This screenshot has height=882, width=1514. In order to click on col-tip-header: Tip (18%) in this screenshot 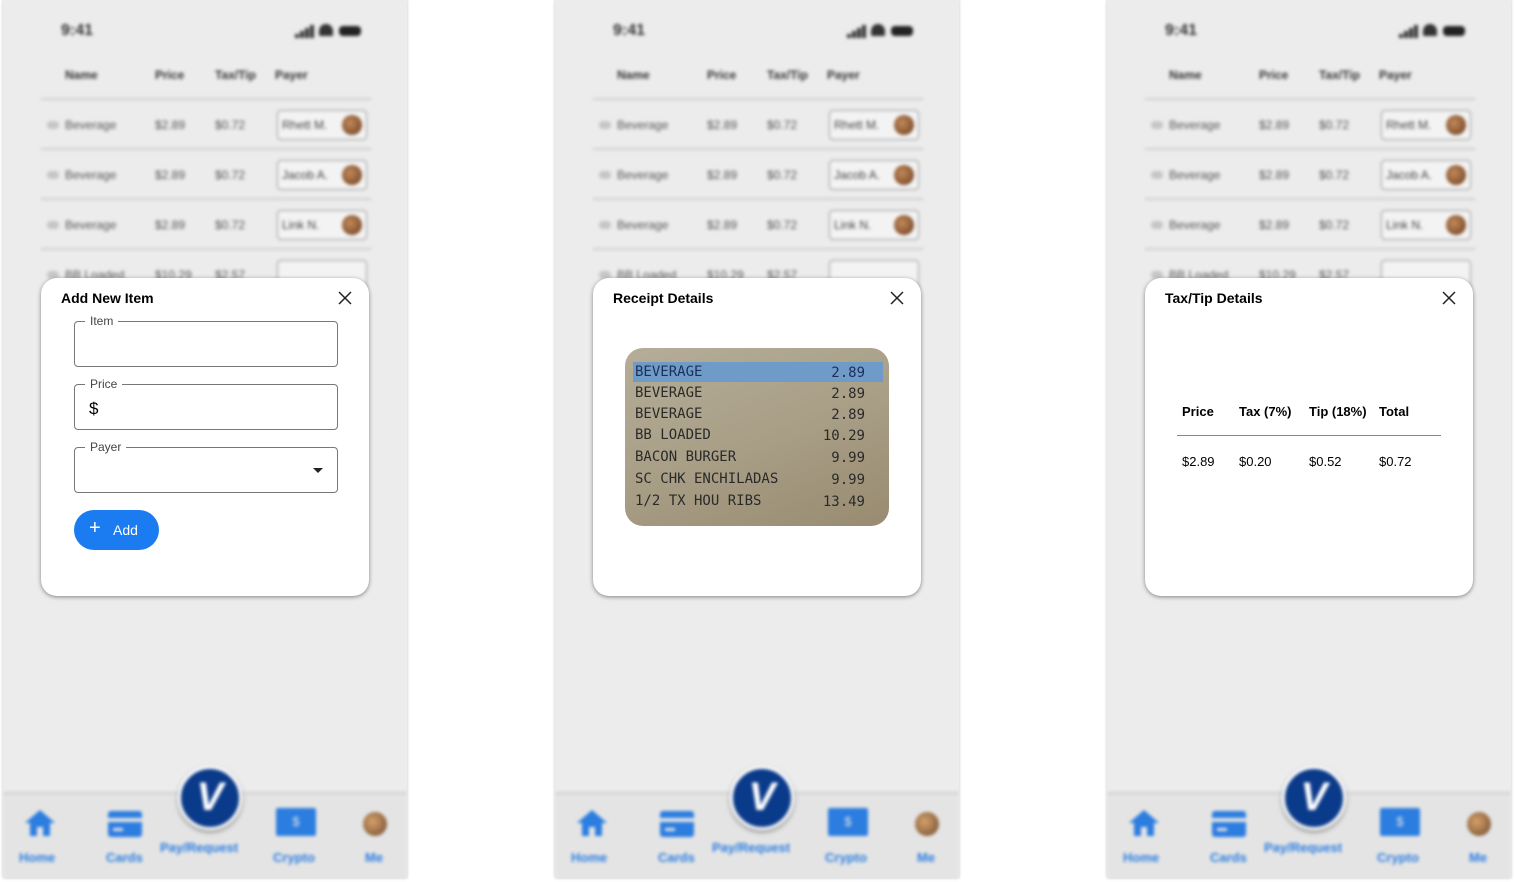, I will do `click(1338, 411)`.